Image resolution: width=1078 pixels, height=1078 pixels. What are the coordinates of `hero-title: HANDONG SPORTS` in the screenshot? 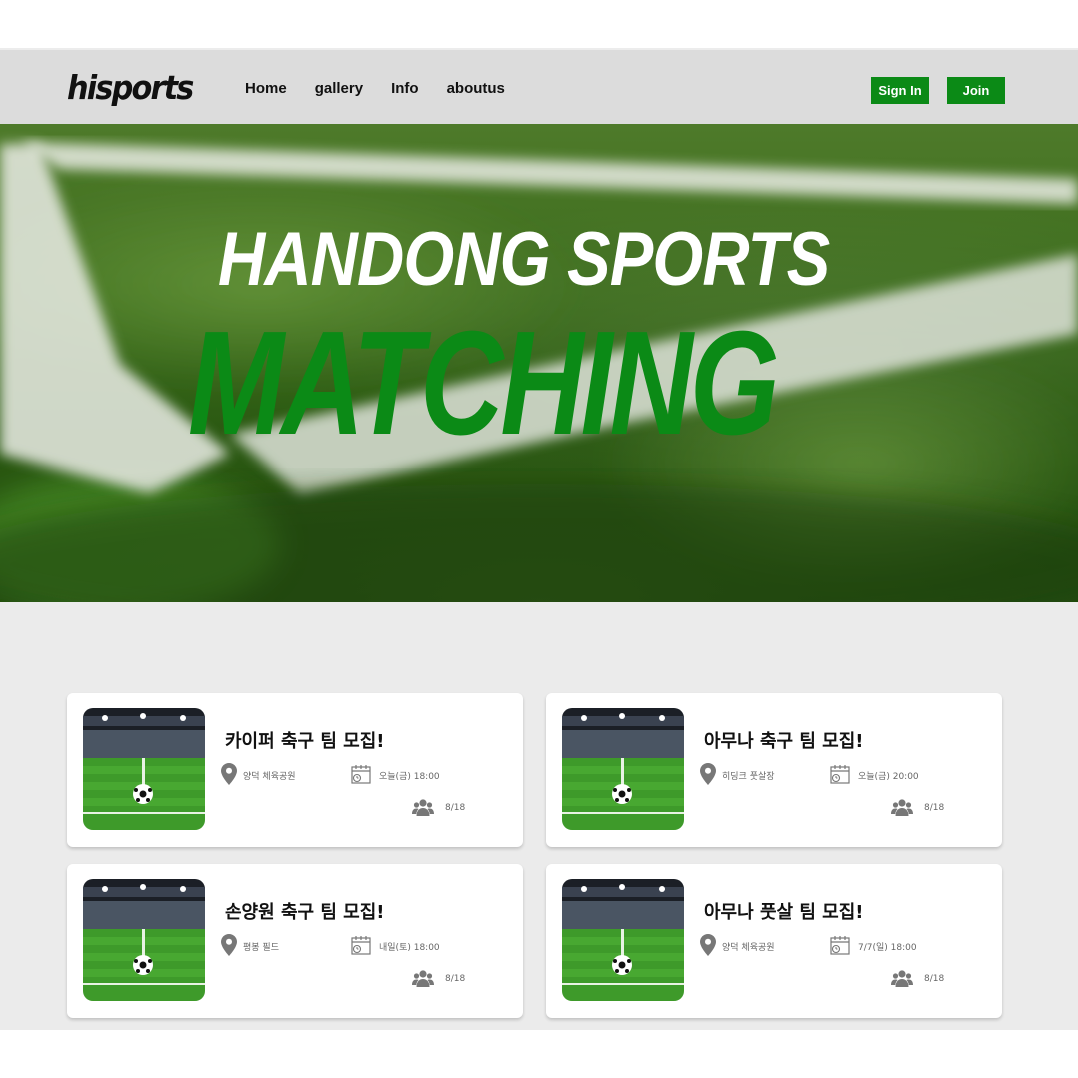 It's located at (524, 259).